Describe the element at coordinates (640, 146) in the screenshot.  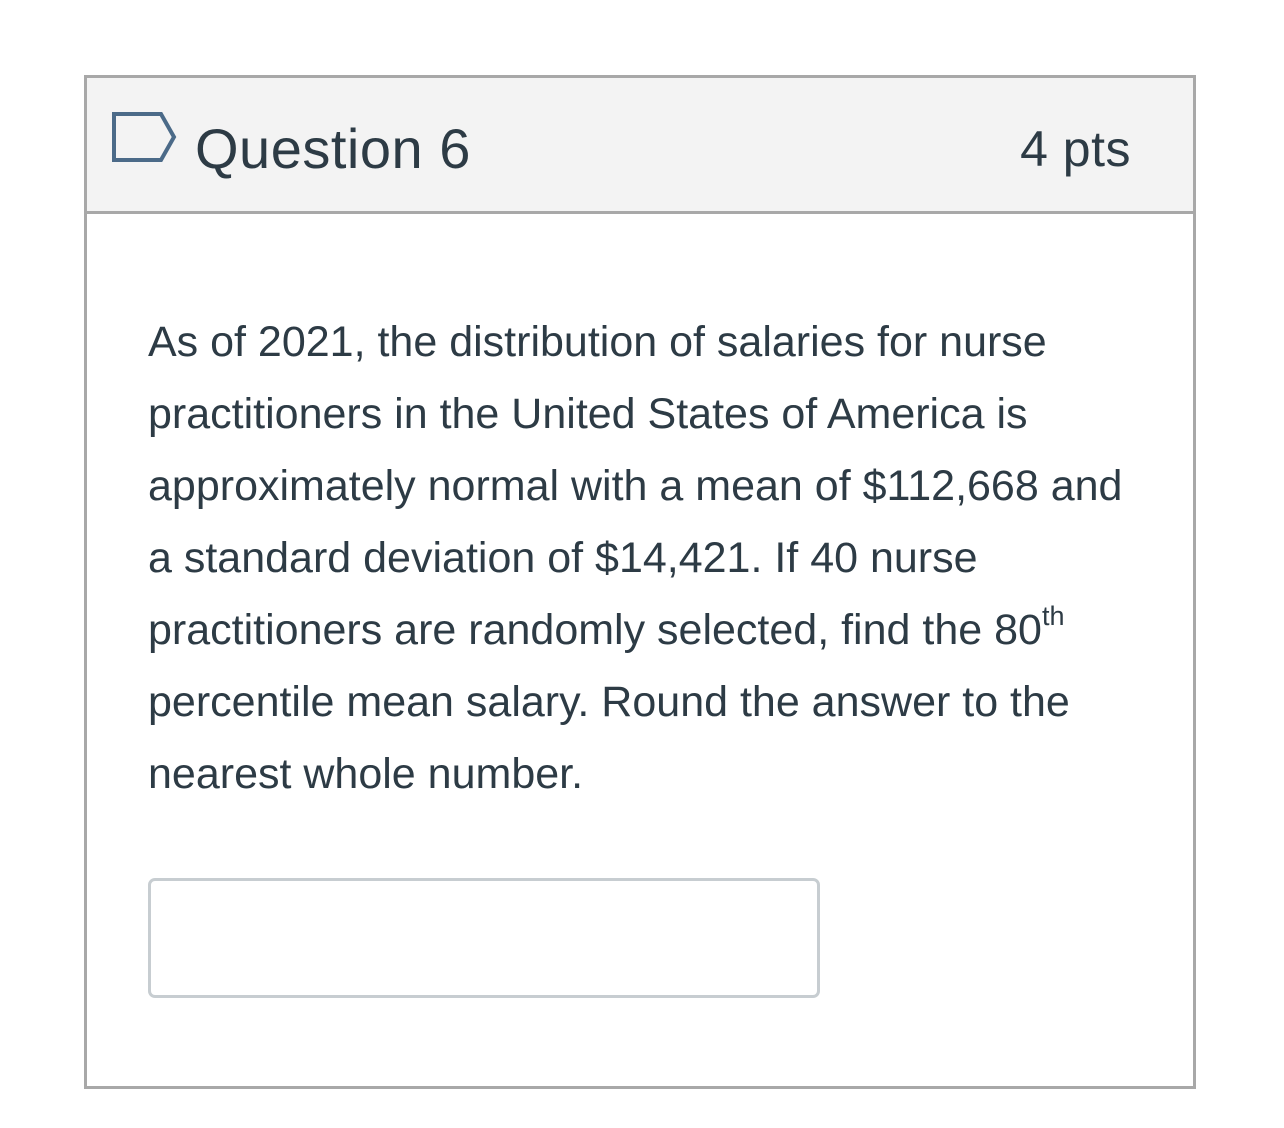
I see `question-header: Question 6 4 pts` at that location.